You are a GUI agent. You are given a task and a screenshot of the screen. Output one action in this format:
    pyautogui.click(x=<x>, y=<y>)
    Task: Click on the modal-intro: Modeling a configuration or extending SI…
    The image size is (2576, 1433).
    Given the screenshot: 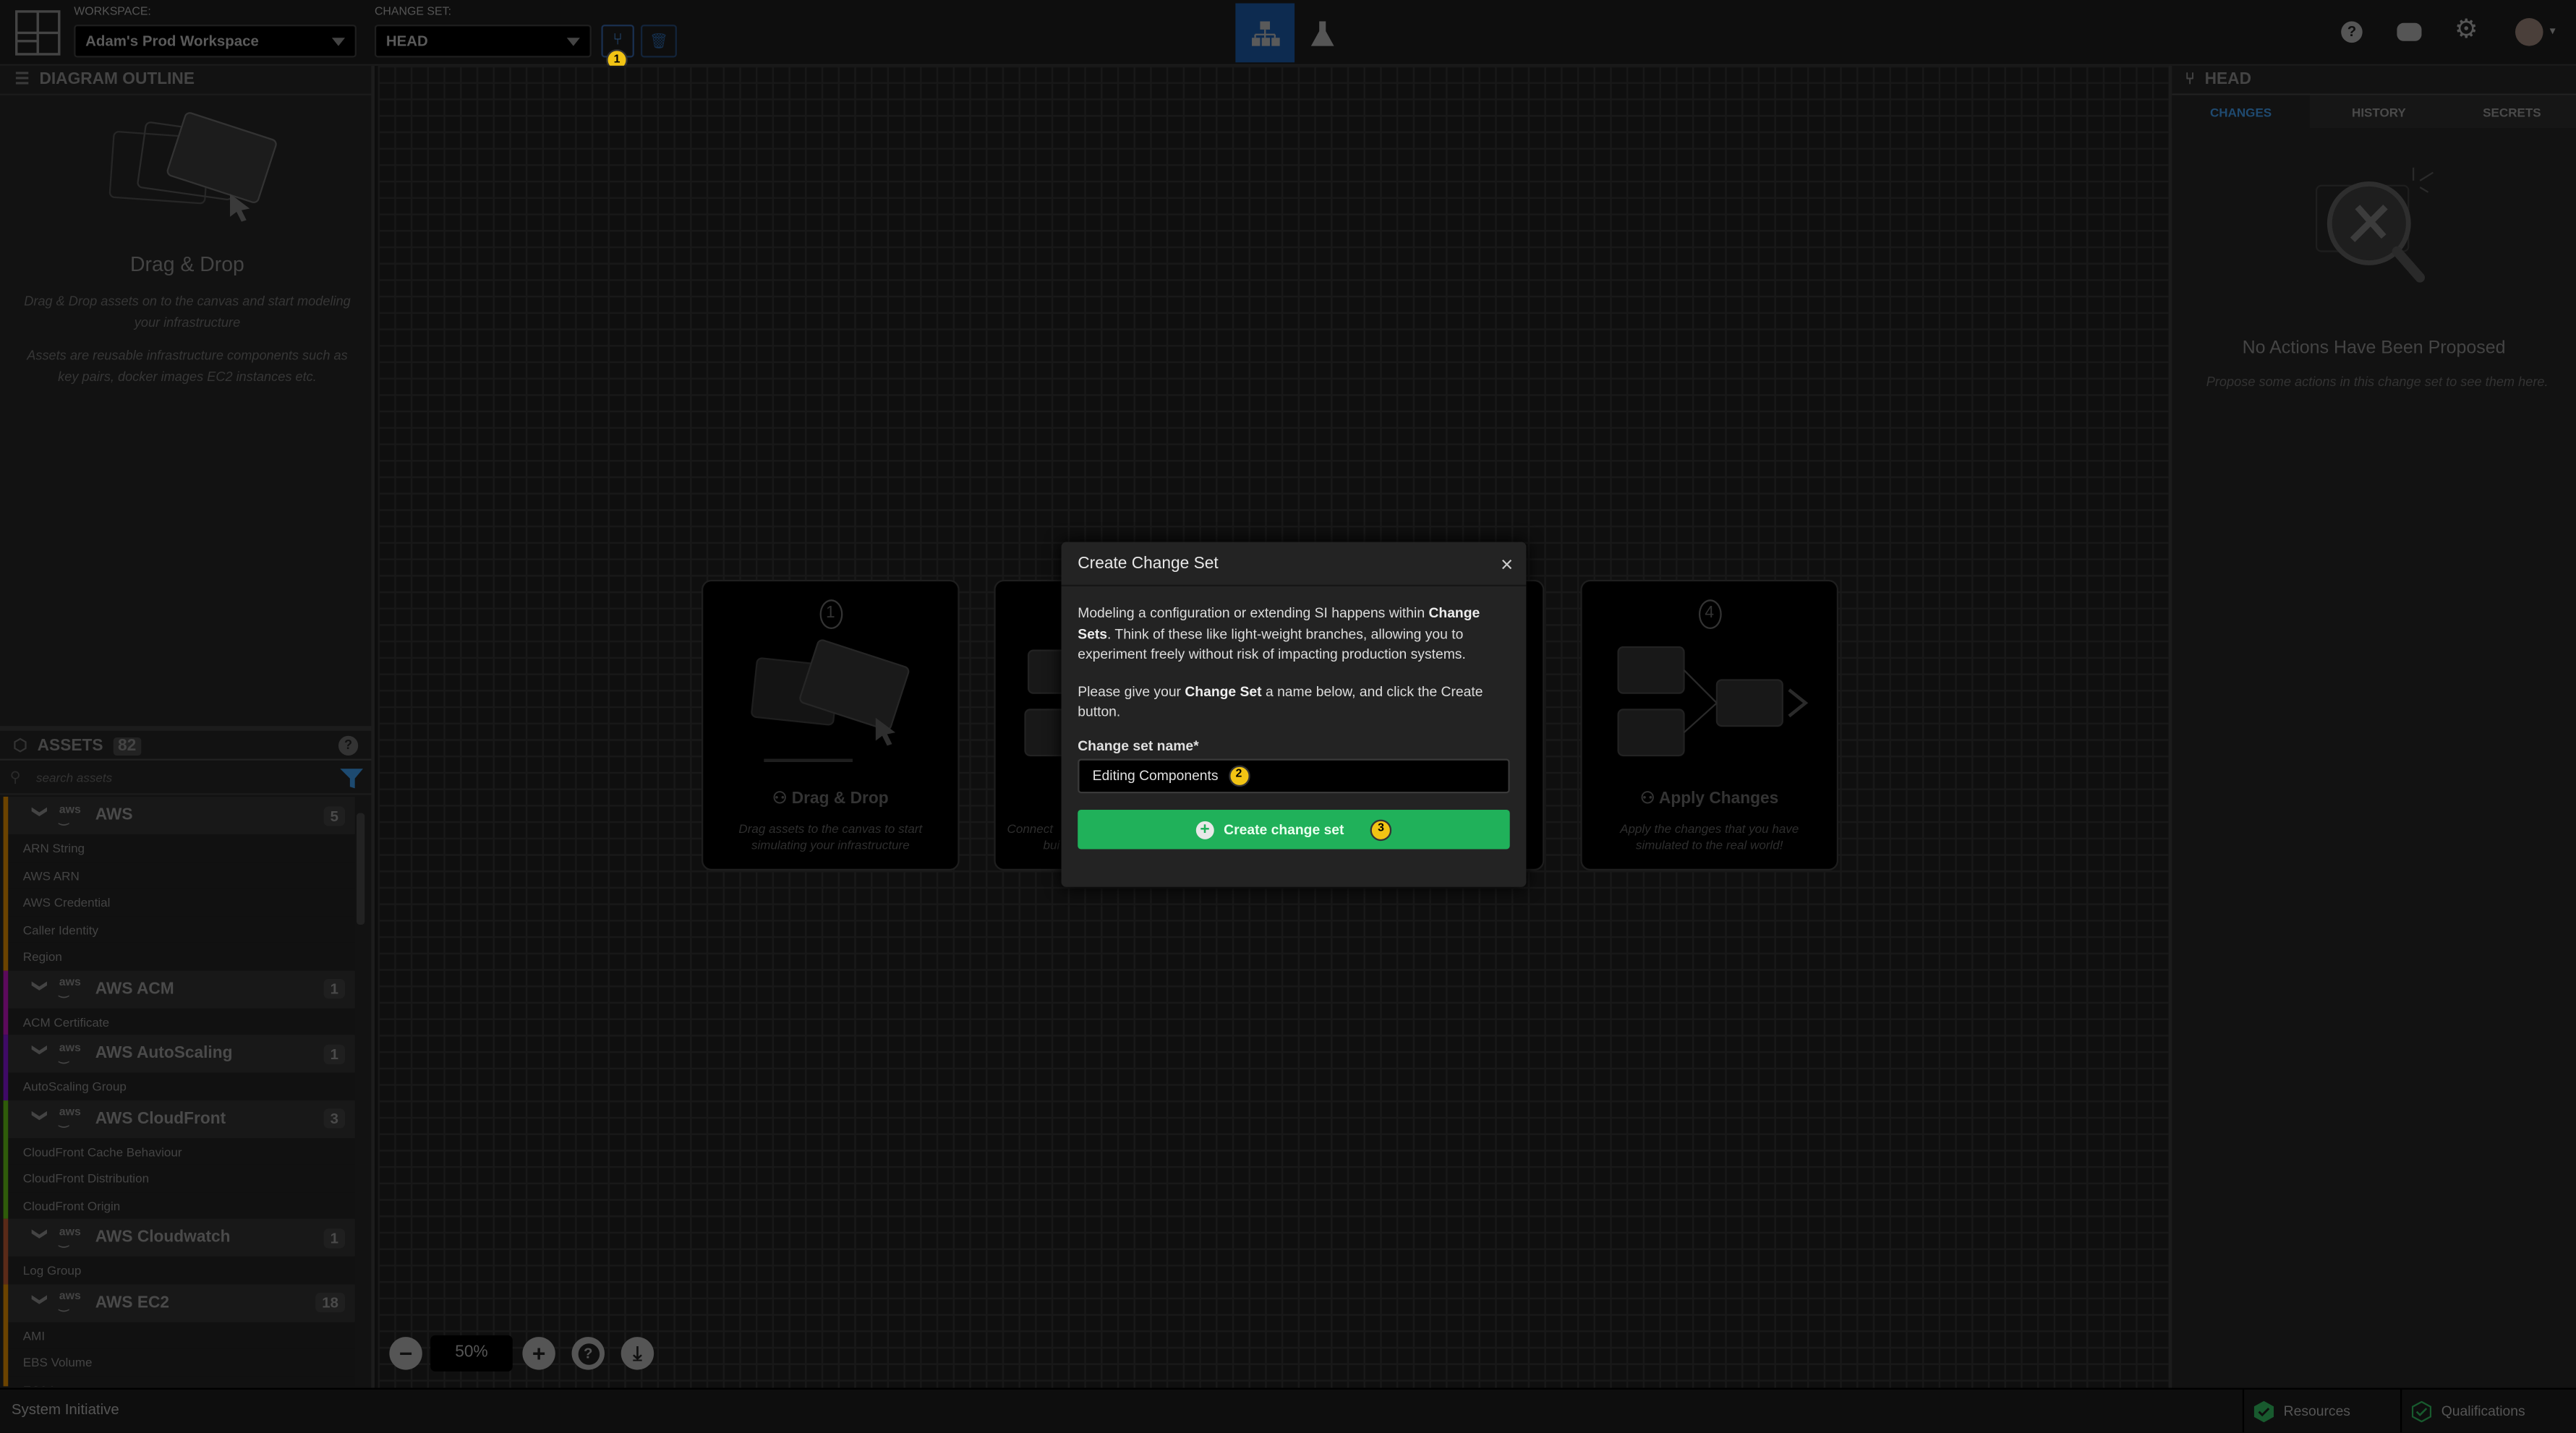 What is the action you would take?
    pyautogui.click(x=1279, y=633)
    